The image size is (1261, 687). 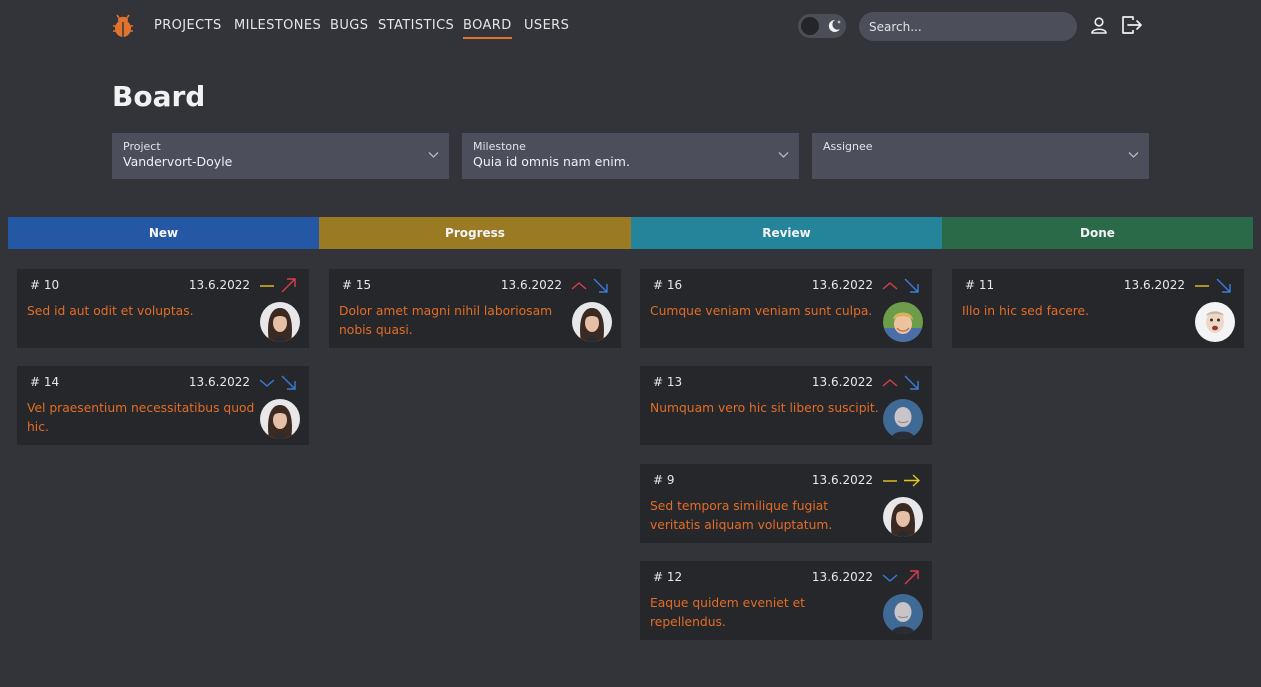 What do you see at coordinates (499, 146) in the screenshot?
I see `milestone-label: Milestone` at bounding box center [499, 146].